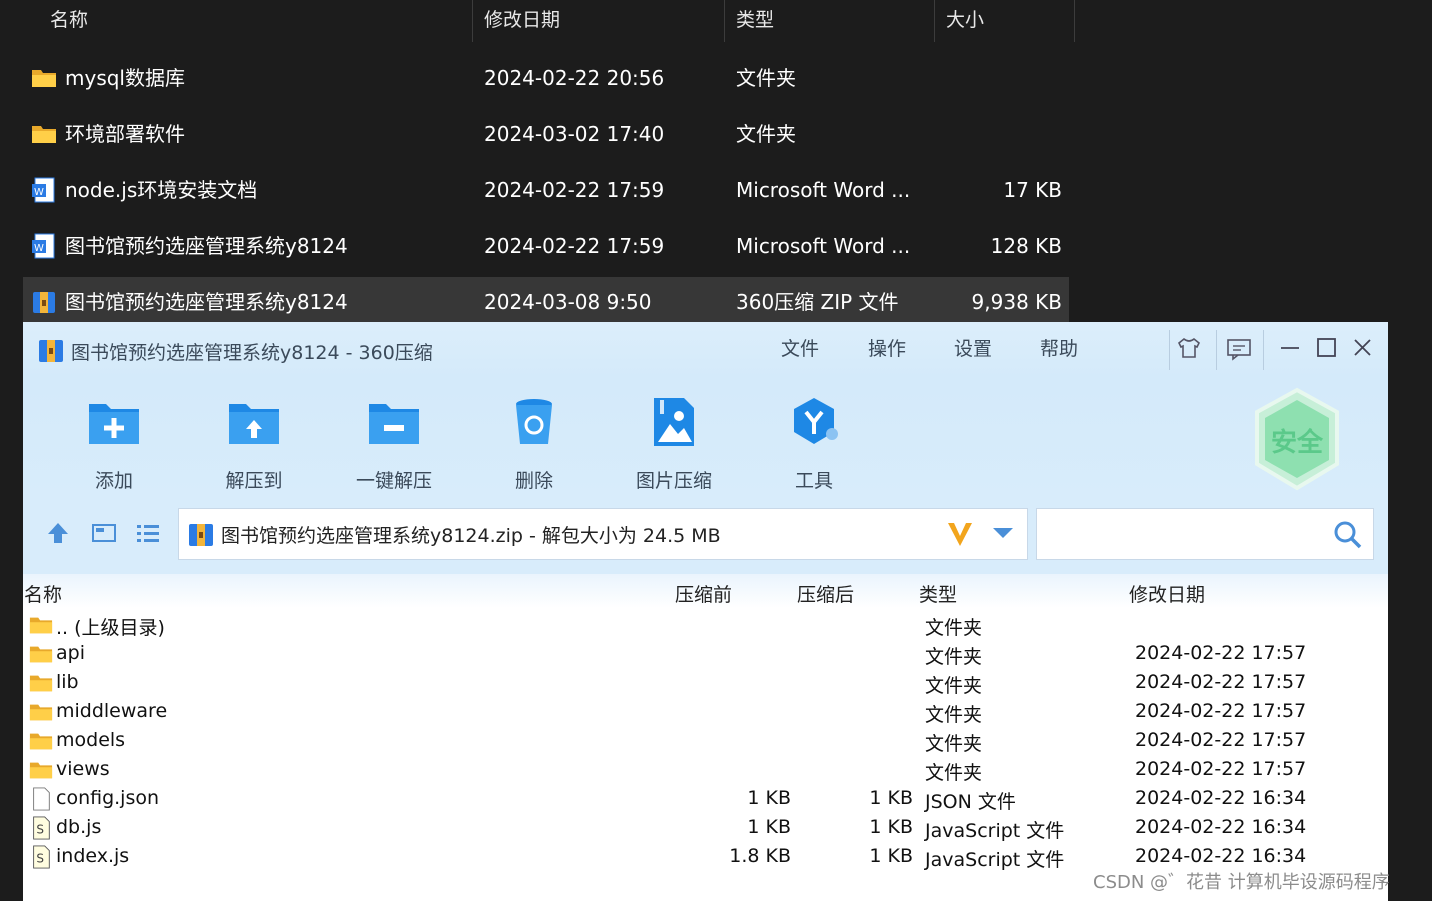 The image size is (1432, 901). I want to click on archive-row: views 文件夹 2024-02-22 17:57, so click(705, 770).